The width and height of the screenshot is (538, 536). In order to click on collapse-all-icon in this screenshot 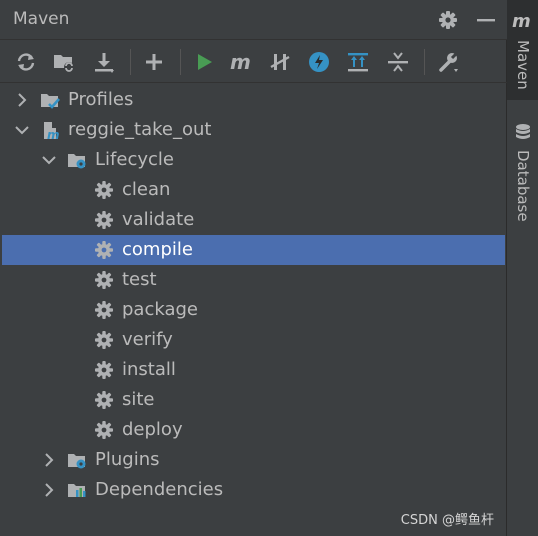, I will do `click(398, 62)`.